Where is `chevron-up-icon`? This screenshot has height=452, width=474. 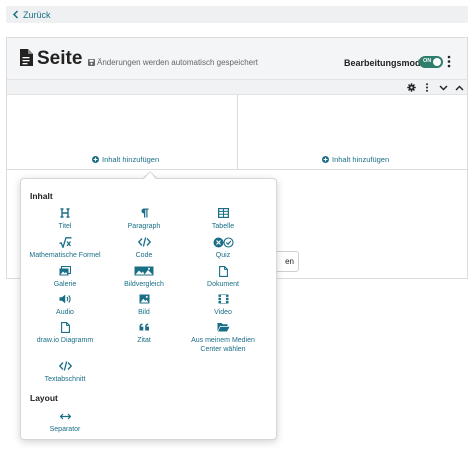 chevron-up-icon is located at coordinates (459, 87).